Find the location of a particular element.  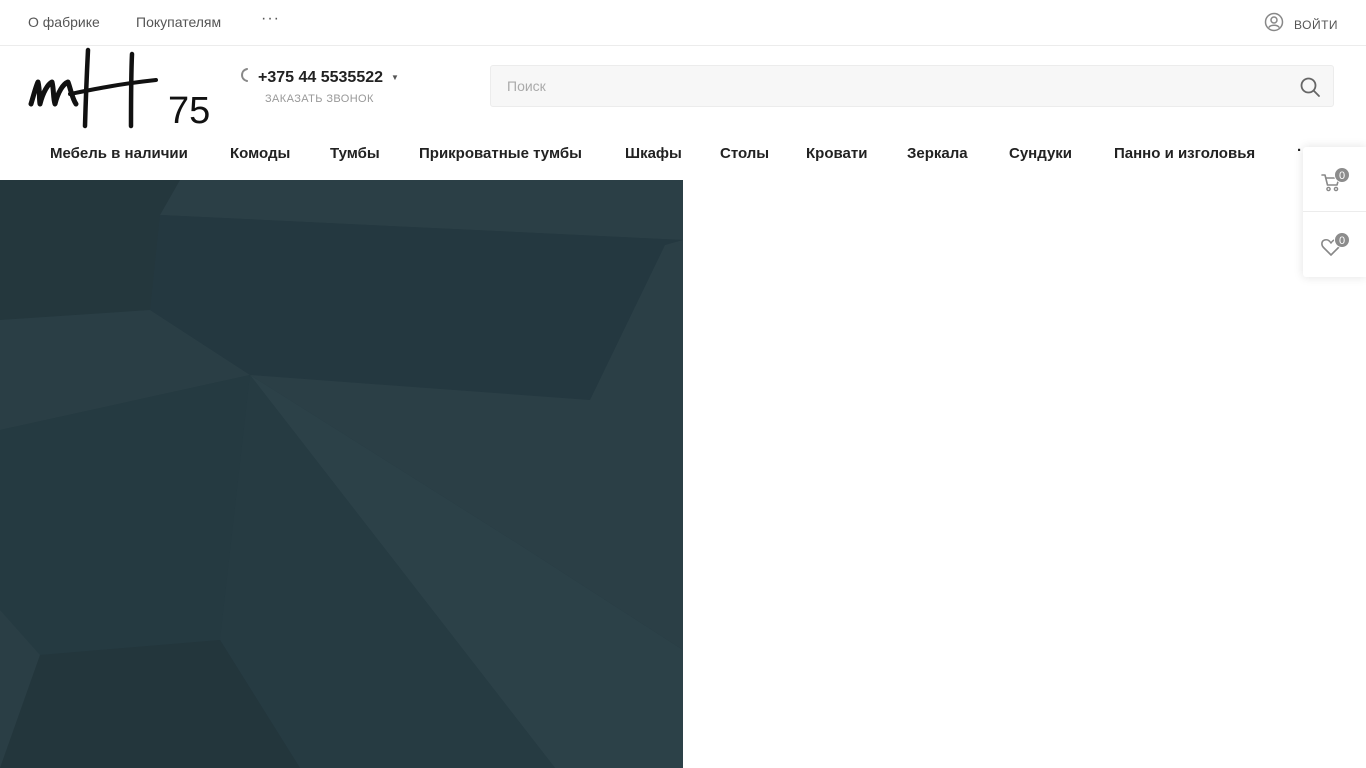

search-bar is located at coordinates (912, 86).